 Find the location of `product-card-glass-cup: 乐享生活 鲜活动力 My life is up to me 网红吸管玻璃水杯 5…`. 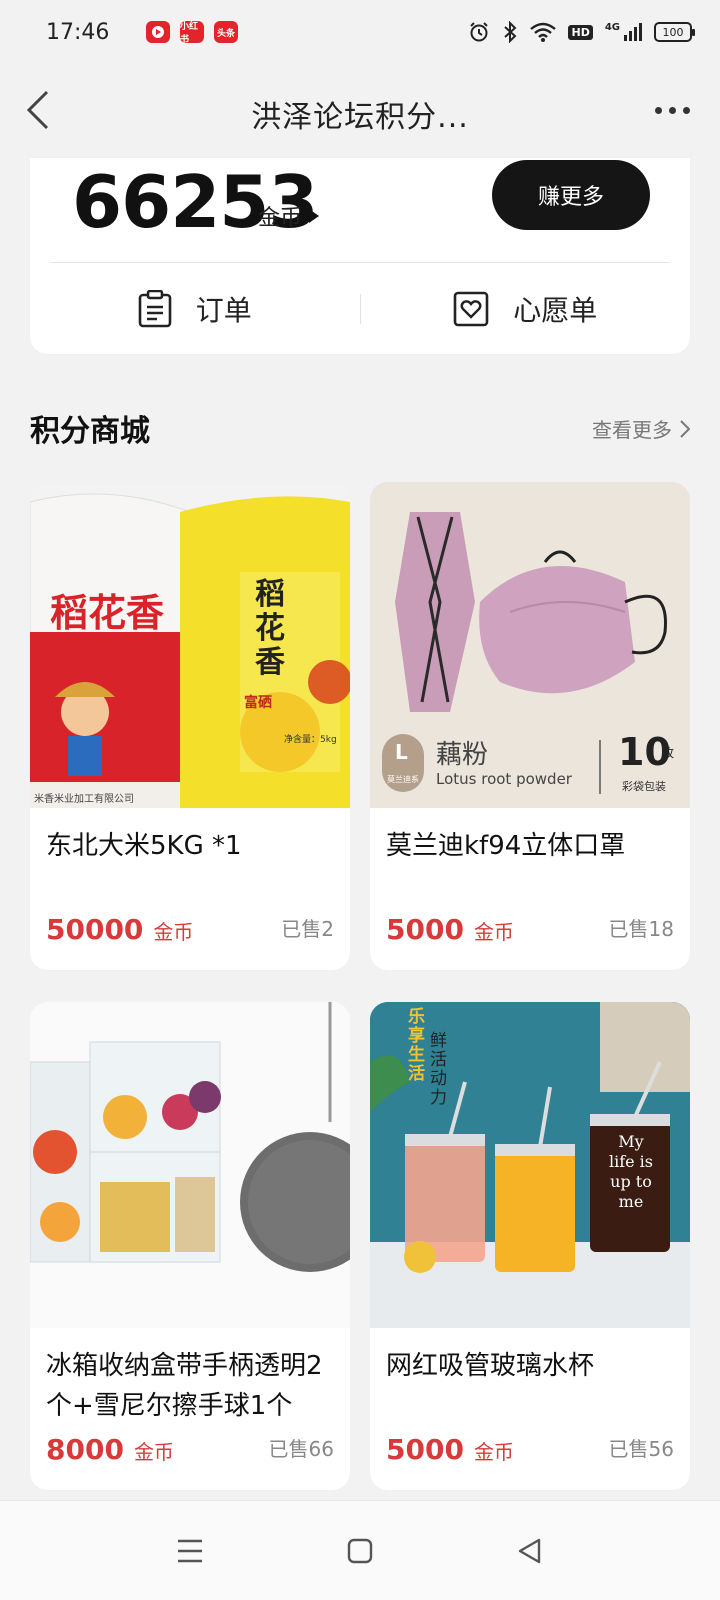

product-card-glass-cup: 乐享生活 鲜活动力 My life is up to me 网红吸管玻璃水杯 5… is located at coordinates (530, 1246).